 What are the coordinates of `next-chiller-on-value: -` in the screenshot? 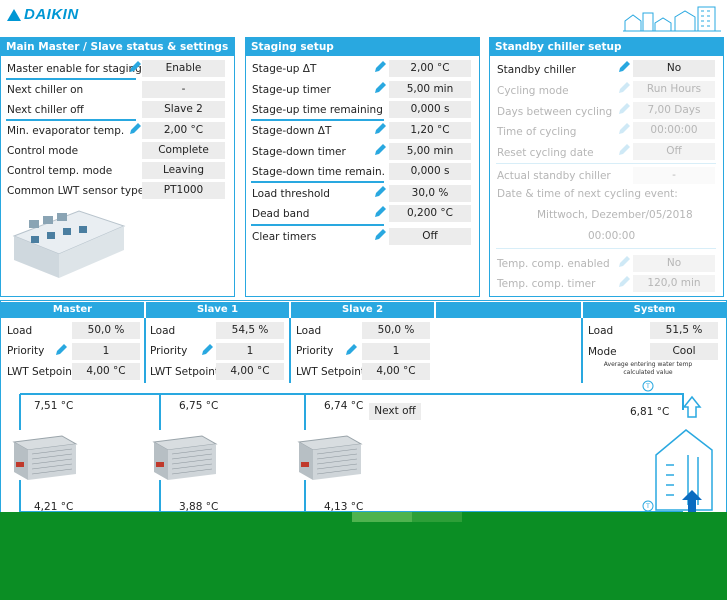 It's located at (183, 89).